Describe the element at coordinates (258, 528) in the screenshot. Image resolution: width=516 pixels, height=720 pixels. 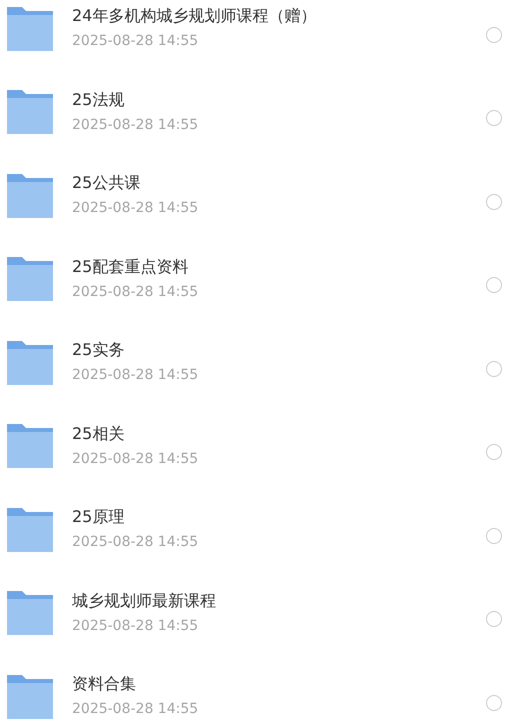
I see `folder-row: 25原理 2025-08-28 14:55` at that location.